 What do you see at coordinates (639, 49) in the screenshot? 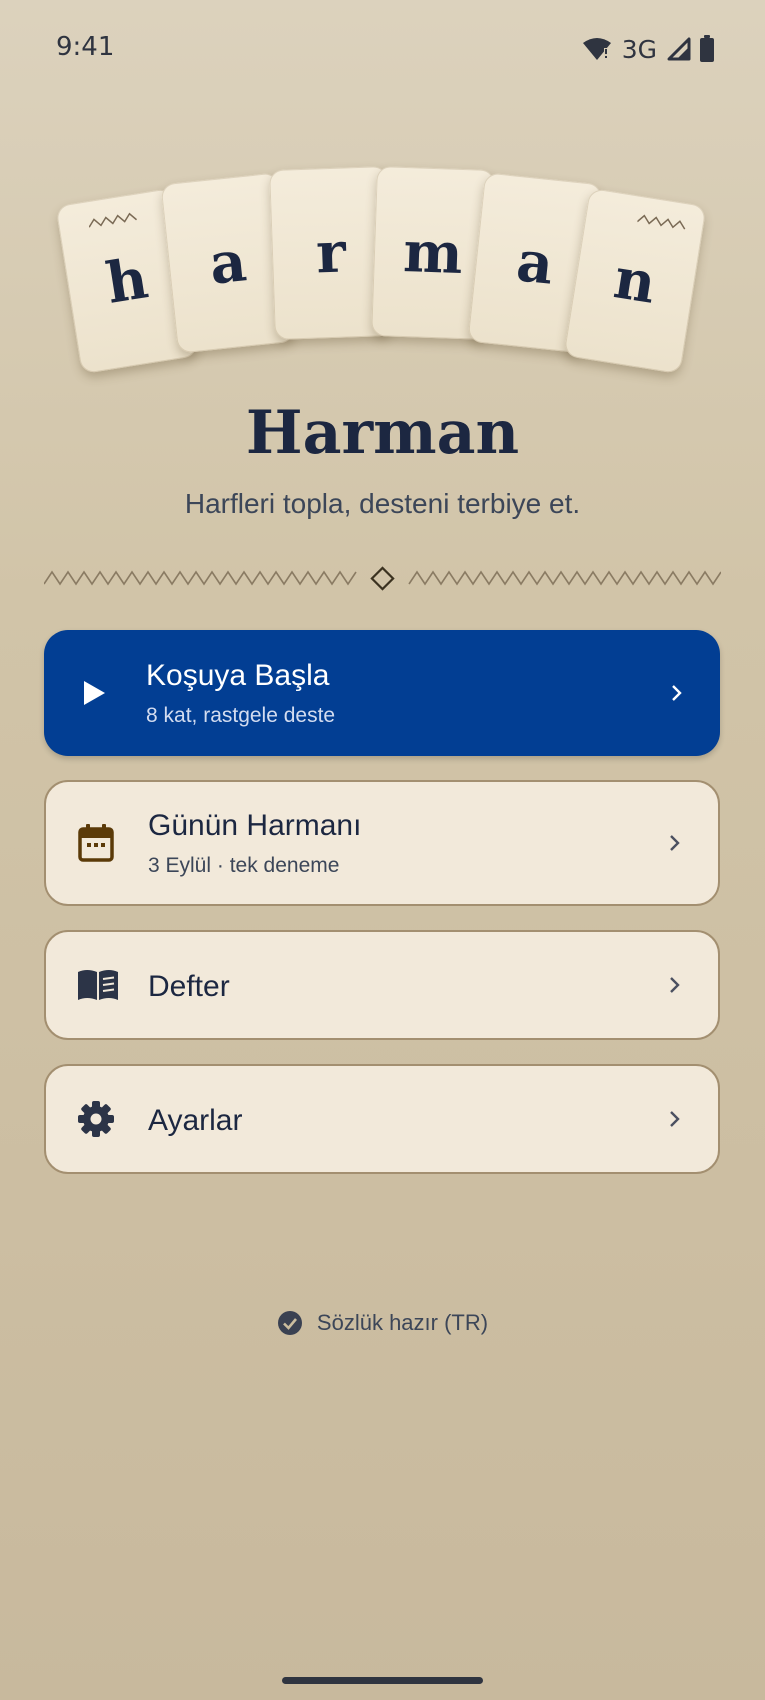
I see `network-type: 3G` at bounding box center [639, 49].